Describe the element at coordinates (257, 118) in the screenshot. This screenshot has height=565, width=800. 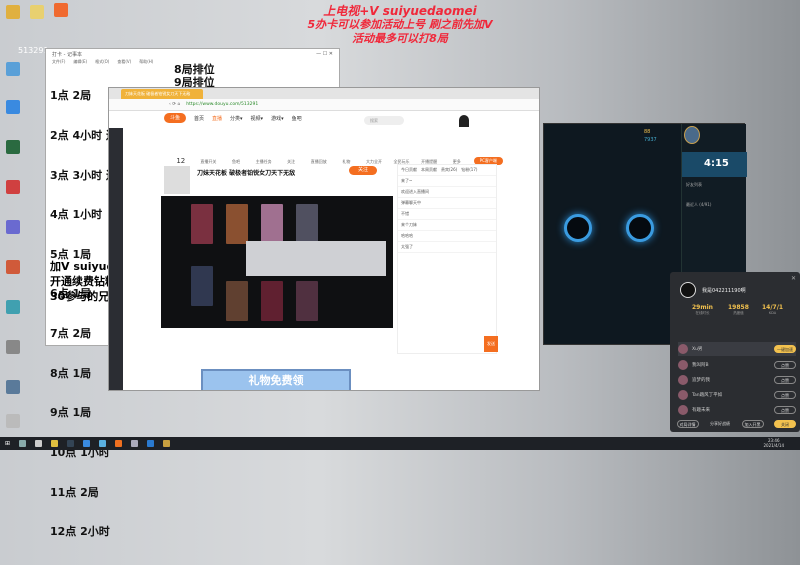
I see `nav-video: 视频▾` at that location.